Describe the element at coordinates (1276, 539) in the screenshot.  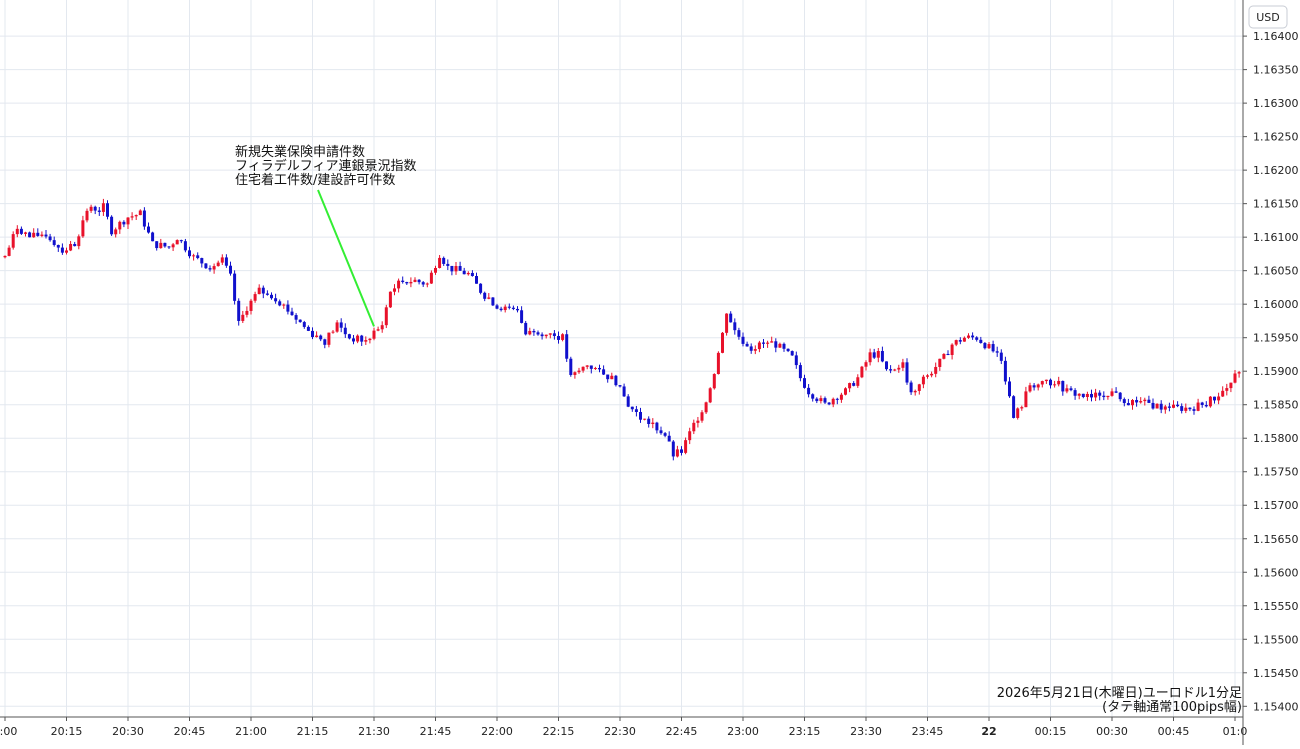
I see `y-tick-label: 1.15650` at that location.